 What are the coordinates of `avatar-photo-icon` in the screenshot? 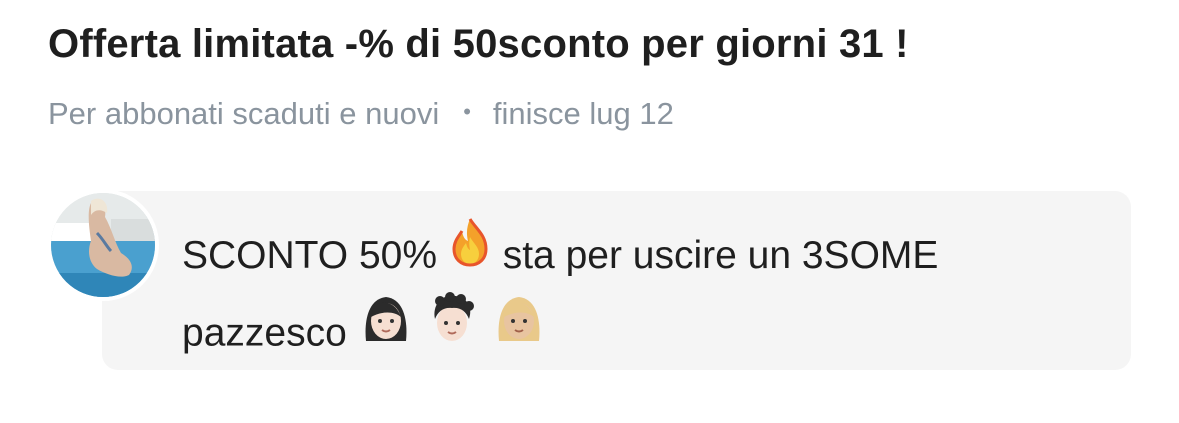 It's located at (103, 245).